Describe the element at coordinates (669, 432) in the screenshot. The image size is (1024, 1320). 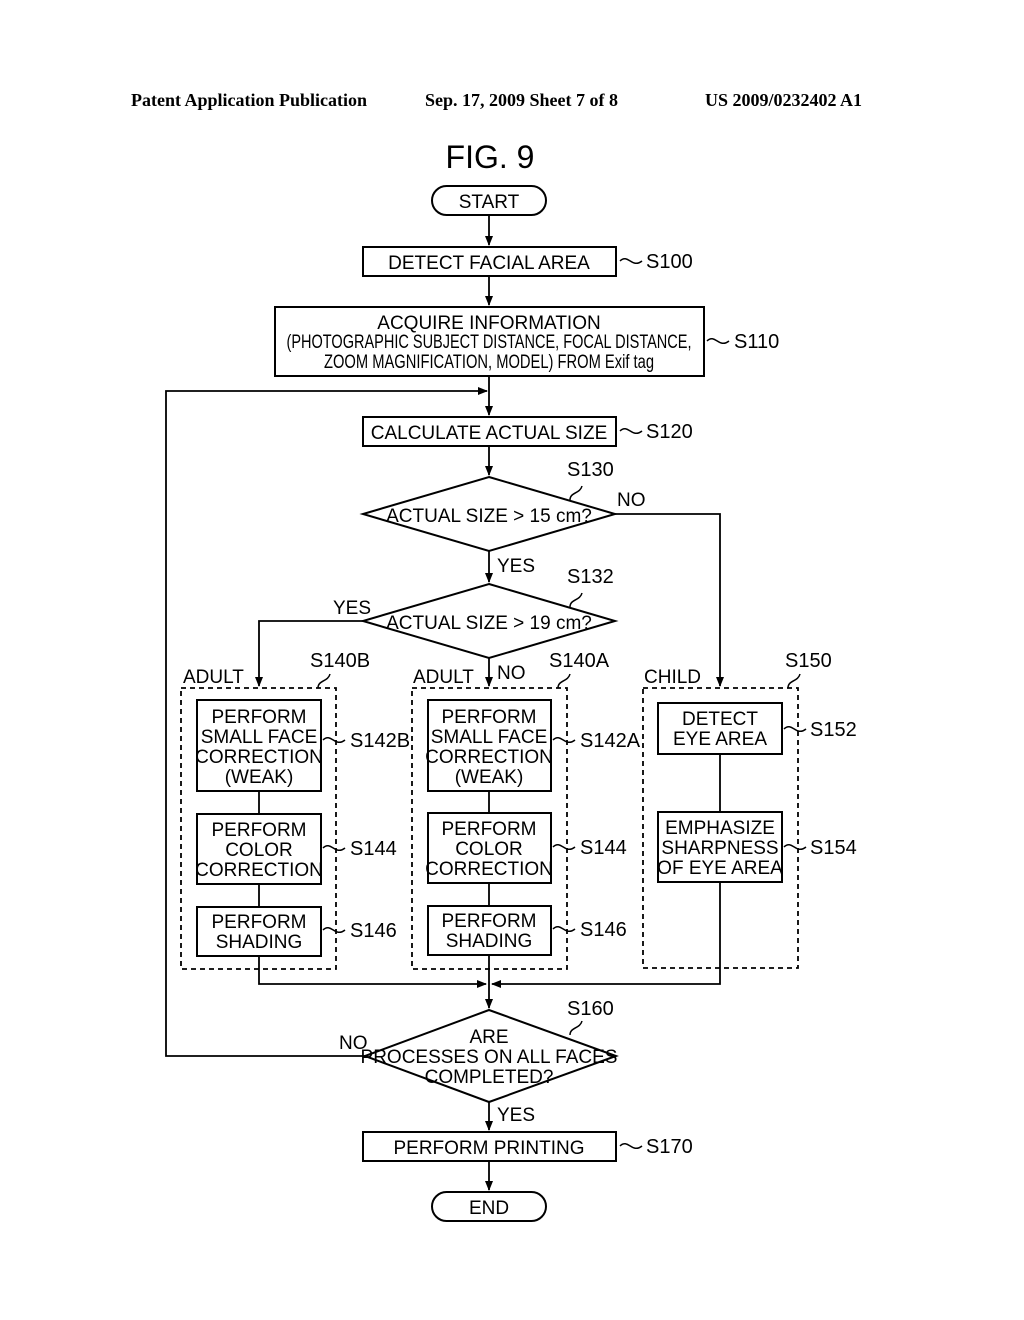
I see `ref-label: S120` at that location.